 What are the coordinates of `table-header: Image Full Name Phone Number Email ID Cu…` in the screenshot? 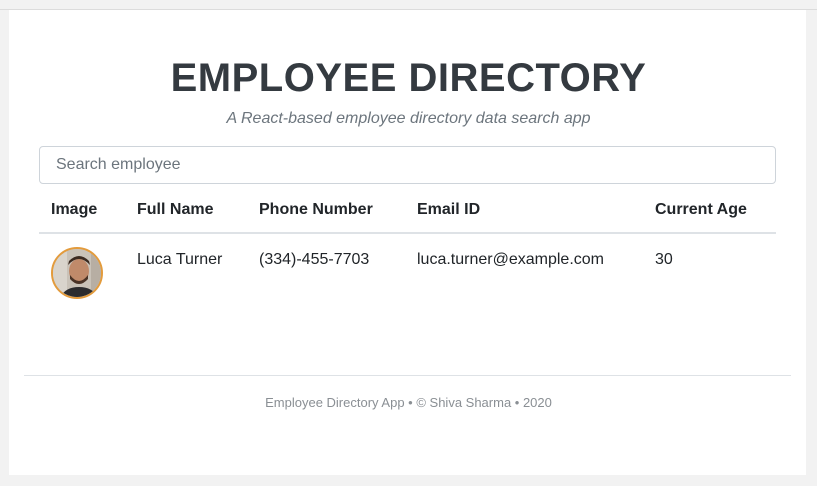 It's located at (407, 209).